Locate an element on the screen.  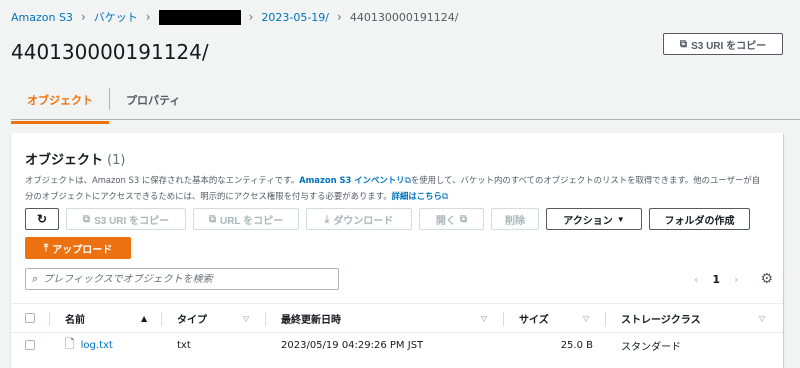
modified-cell: 2023/05/19 04:29:26 PM JST is located at coordinates (352, 345).